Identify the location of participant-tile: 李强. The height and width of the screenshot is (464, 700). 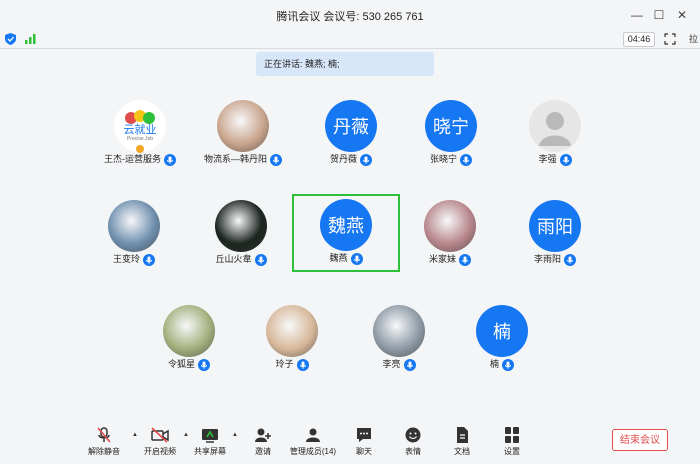
(555, 132).